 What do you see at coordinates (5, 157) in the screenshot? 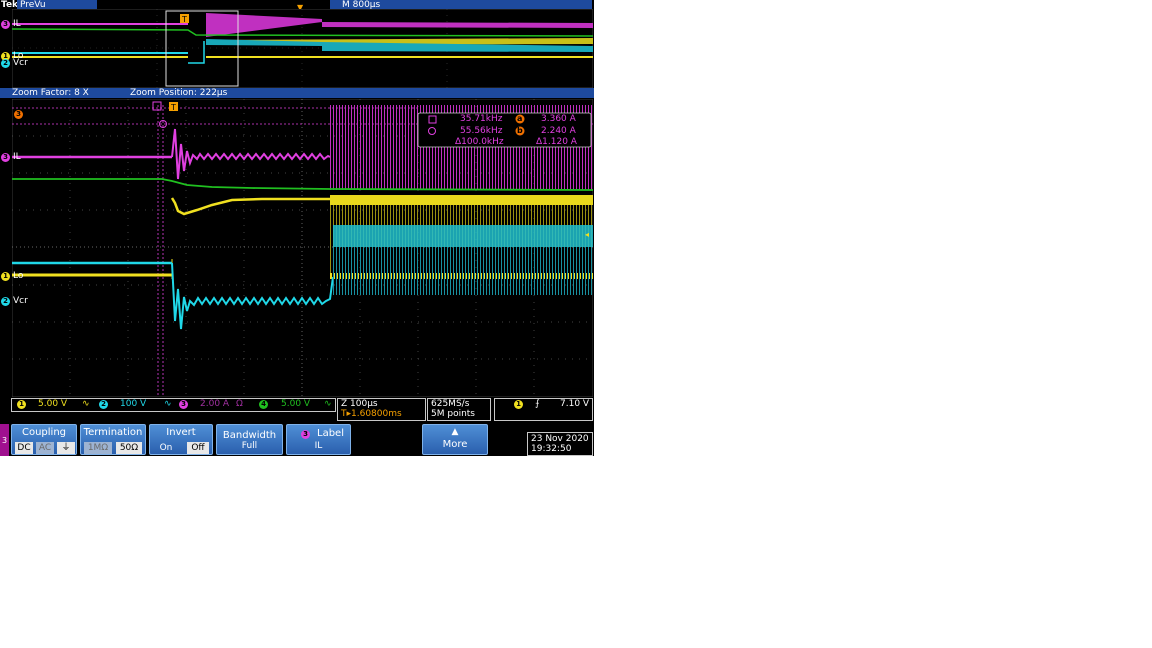
I see `ch3-zoom-marker: 3` at bounding box center [5, 157].